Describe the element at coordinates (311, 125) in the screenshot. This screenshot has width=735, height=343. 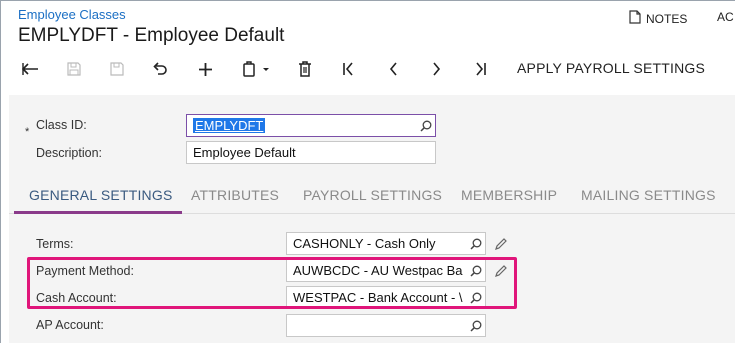
I see `class-id-field: EMPLYDFT` at that location.